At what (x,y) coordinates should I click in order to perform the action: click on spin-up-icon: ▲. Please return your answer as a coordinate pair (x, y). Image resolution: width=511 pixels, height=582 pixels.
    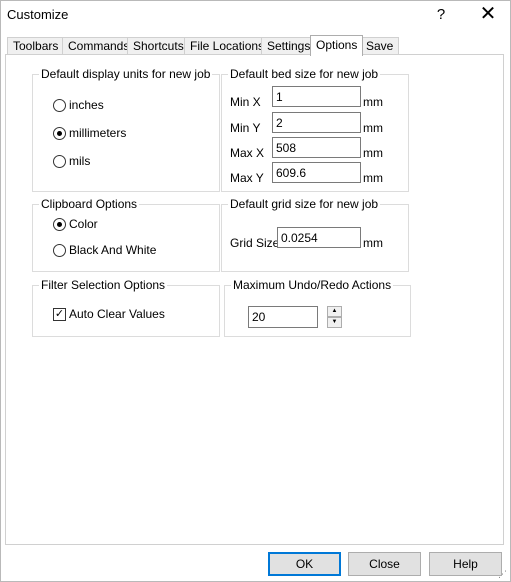
    Looking at the image, I should click on (334, 311).